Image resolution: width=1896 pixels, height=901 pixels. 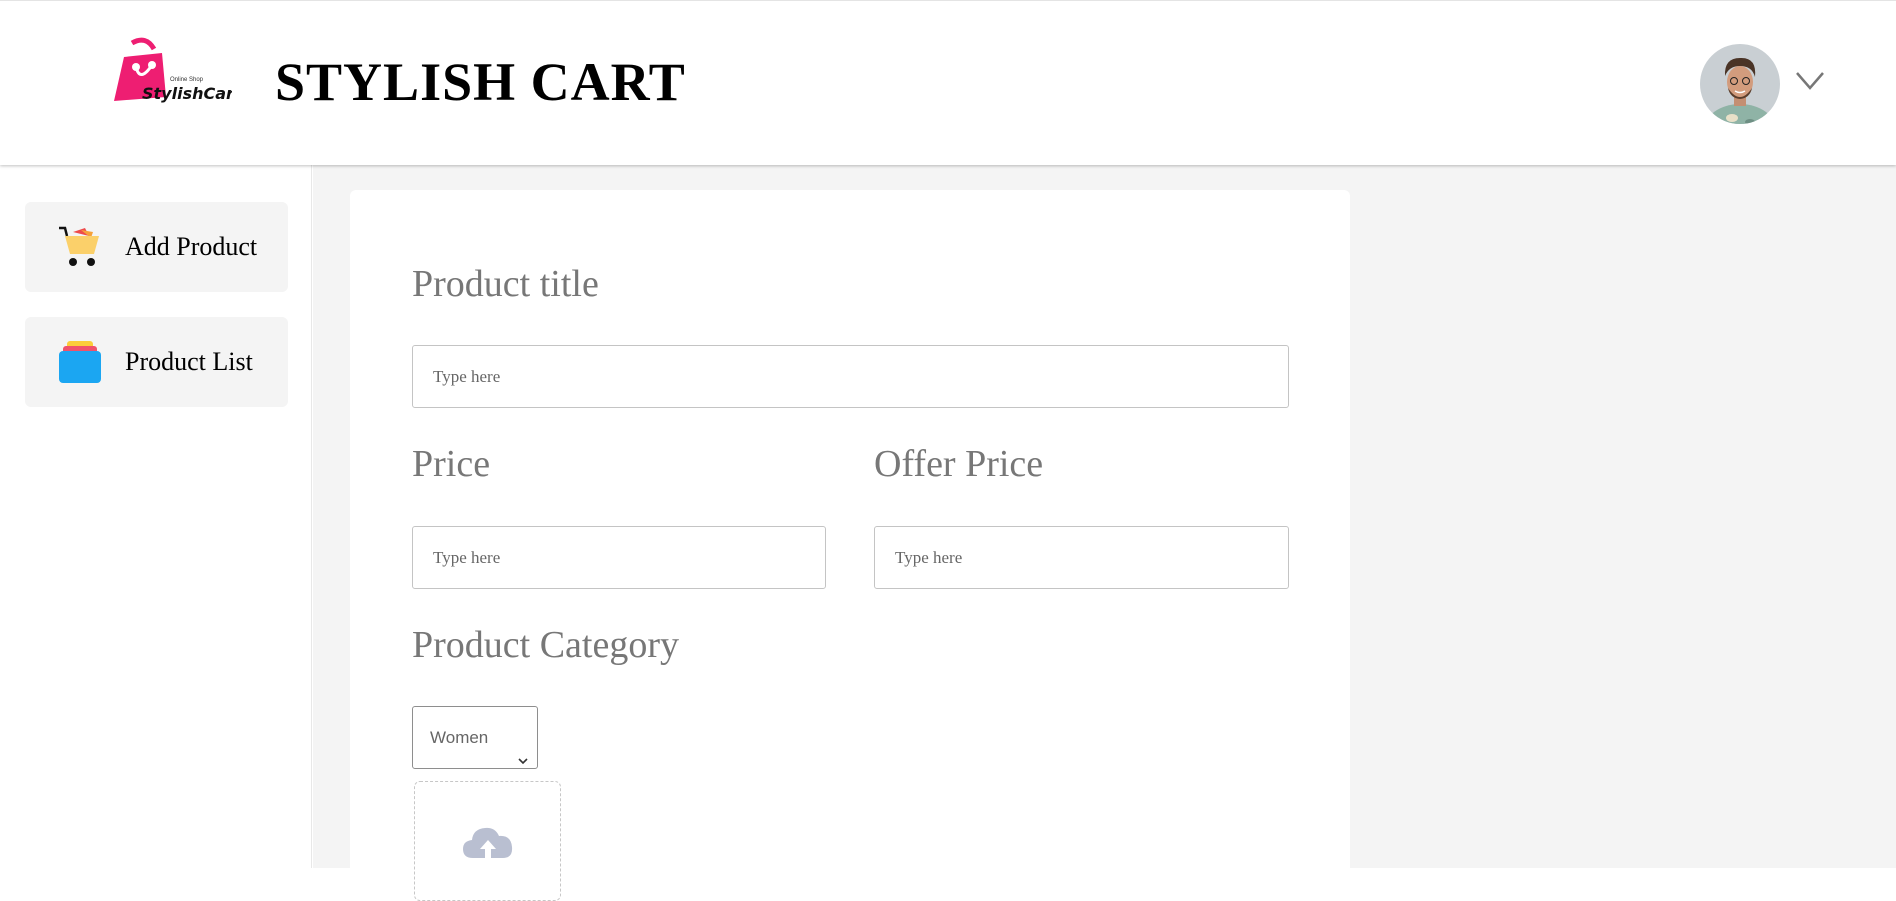 What do you see at coordinates (959, 464) in the screenshot?
I see `offer-price-label: Offer Price` at bounding box center [959, 464].